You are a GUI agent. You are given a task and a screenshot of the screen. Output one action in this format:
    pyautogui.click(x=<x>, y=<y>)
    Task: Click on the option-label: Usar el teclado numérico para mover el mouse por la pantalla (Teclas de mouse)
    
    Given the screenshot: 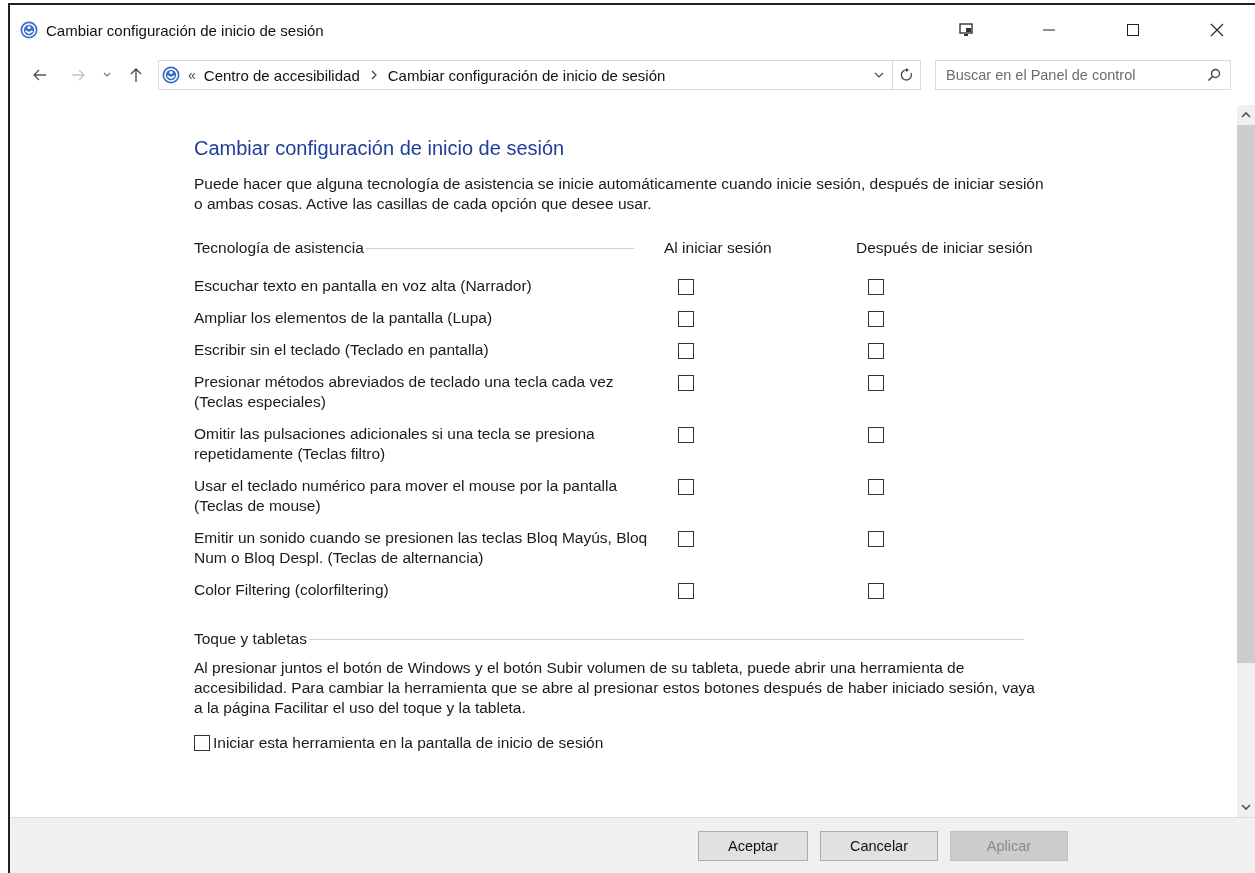 What is the action you would take?
    pyautogui.click(x=406, y=496)
    